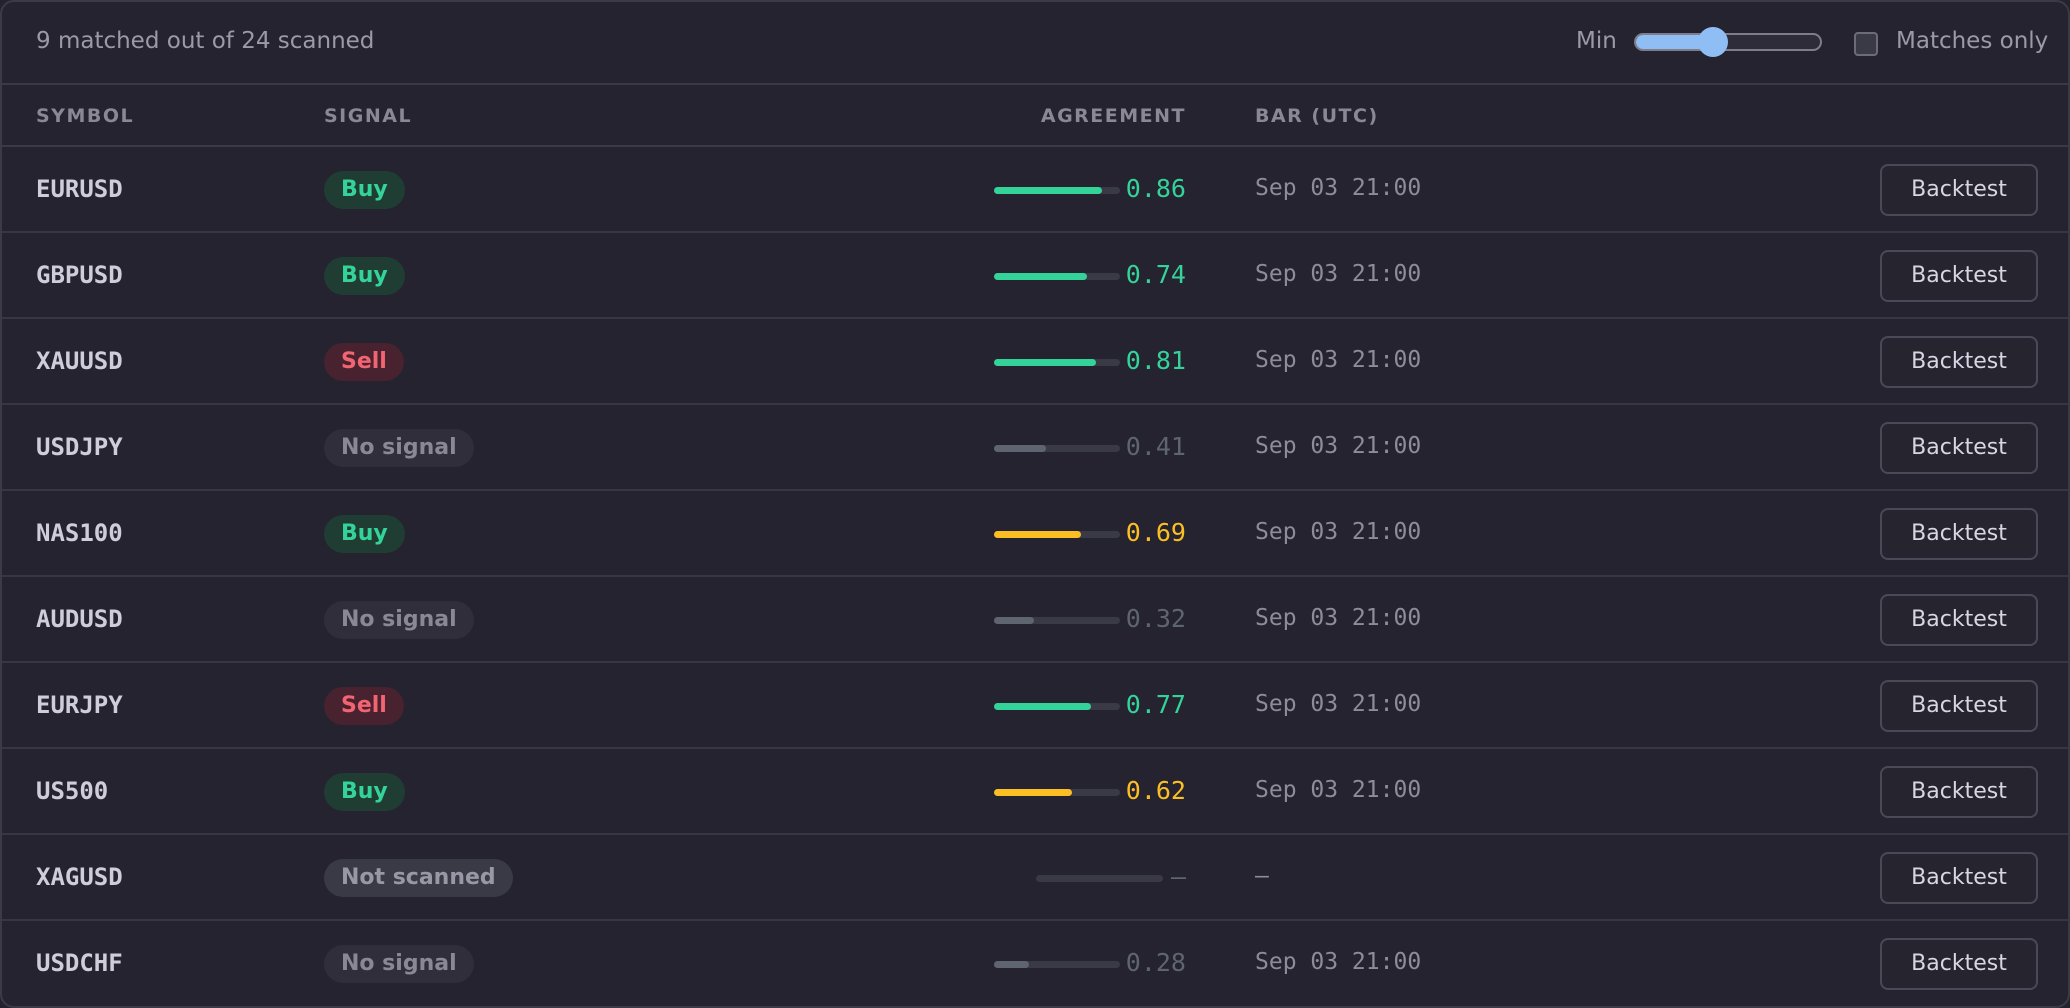 Image resolution: width=2070 pixels, height=1008 pixels. I want to click on column-signal: SIGNAL, so click(368, 116).